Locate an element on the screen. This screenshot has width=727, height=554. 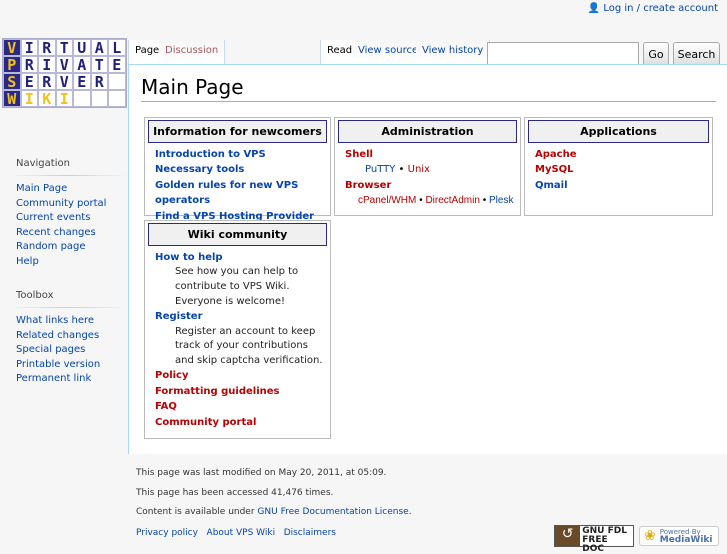
link-apache: Apache is located at coordinates (555, 154).